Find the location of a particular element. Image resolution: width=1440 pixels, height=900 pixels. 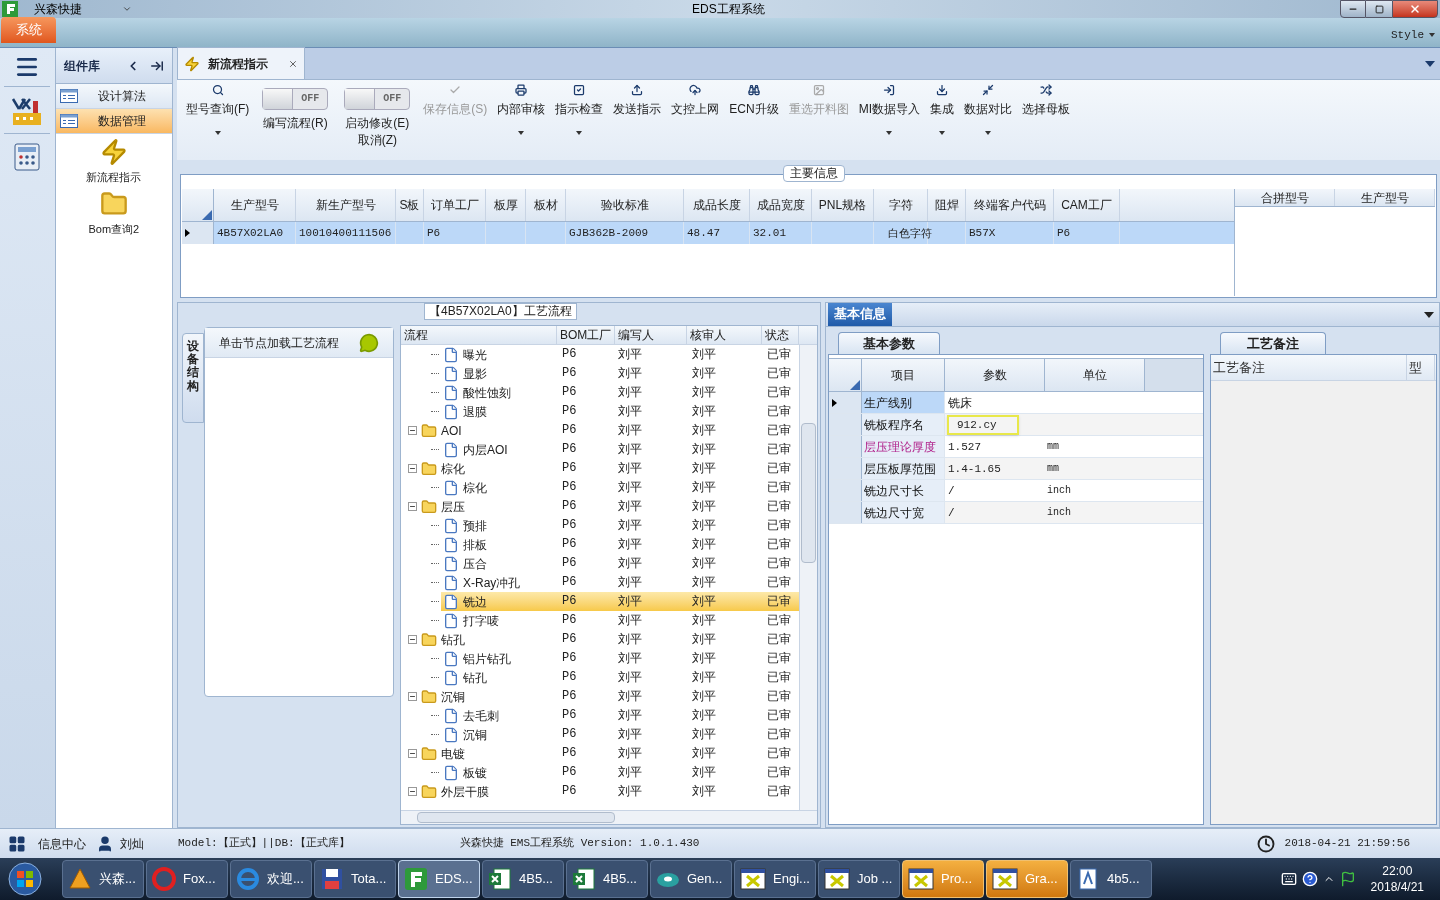

column-header: 订单工厂 is located at coordinates (455, 205).